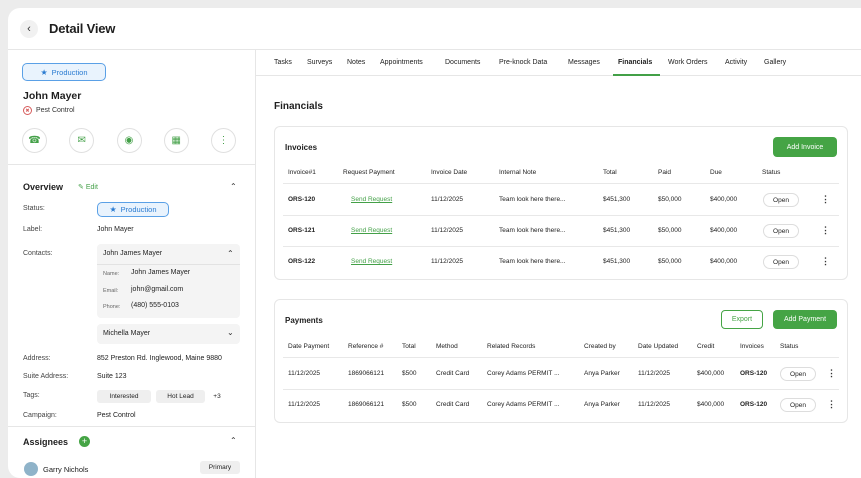 The height and width of the screenshot is (478, 861). What do you see at coordinates (366, 346) in the screenshot?
I see `column-header: Reference #` at bounding box center [366, 346].